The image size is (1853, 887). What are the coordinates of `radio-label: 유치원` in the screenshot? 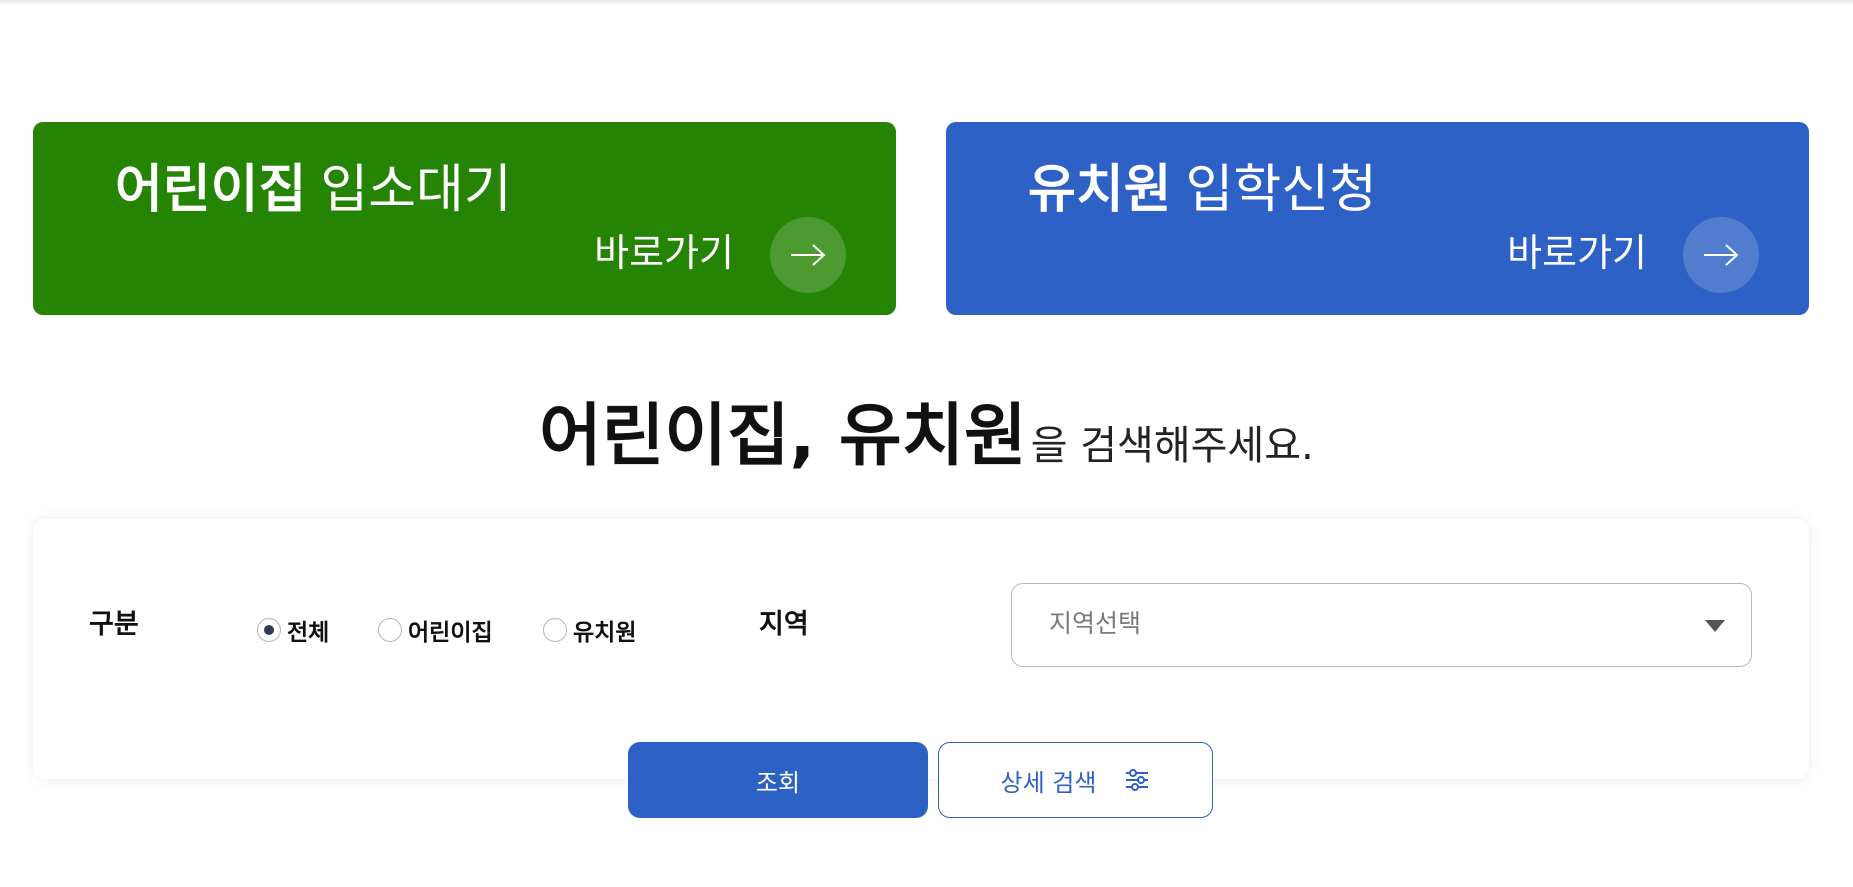 It's located at (605, 633).